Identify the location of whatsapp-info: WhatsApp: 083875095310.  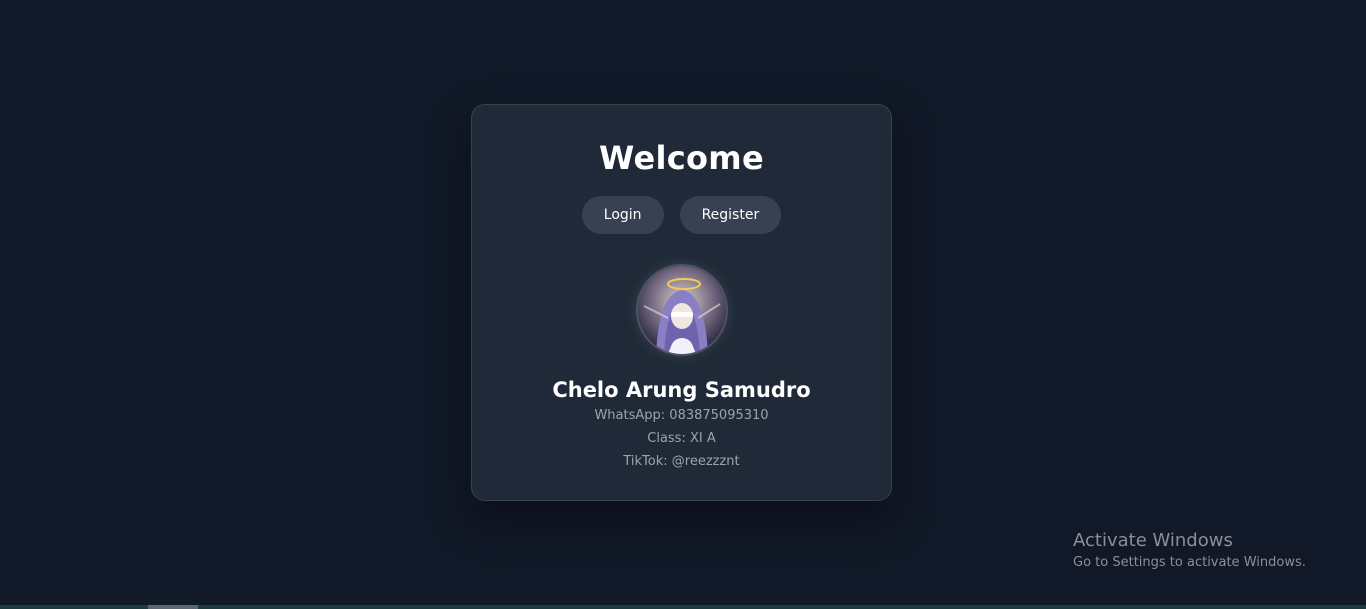
(681, 415).